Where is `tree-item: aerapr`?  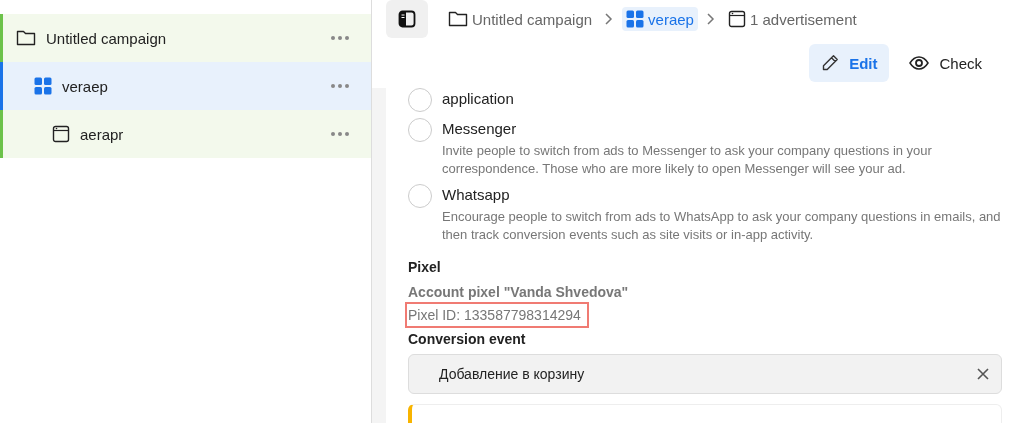
tree-item: aerapr is located at coordinates (185, 134).